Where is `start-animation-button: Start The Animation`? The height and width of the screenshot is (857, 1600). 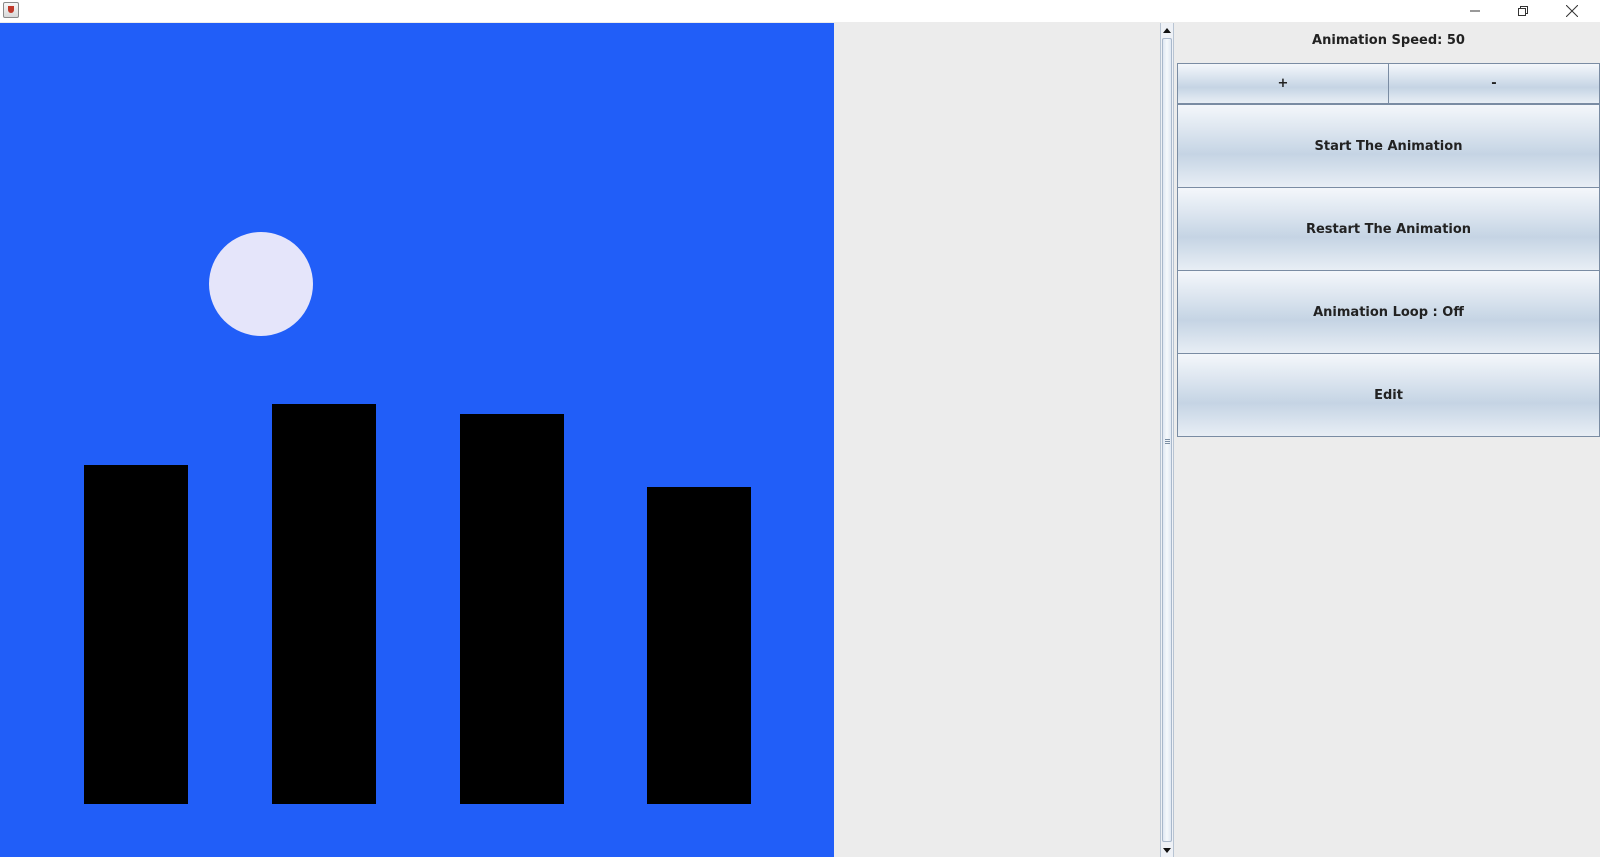 start-animation-button: Start The Animation is located at coordinates (1388, 146).